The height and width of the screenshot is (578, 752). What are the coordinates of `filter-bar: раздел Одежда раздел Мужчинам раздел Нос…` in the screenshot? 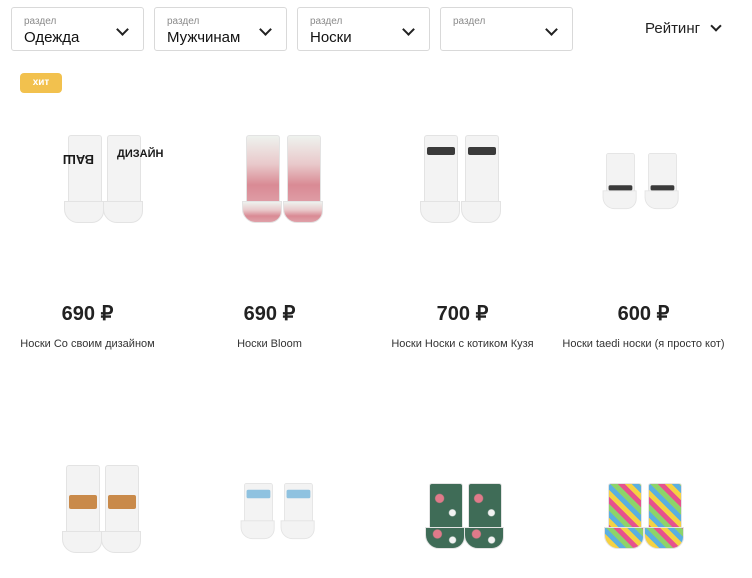 It's located at (292, 29).